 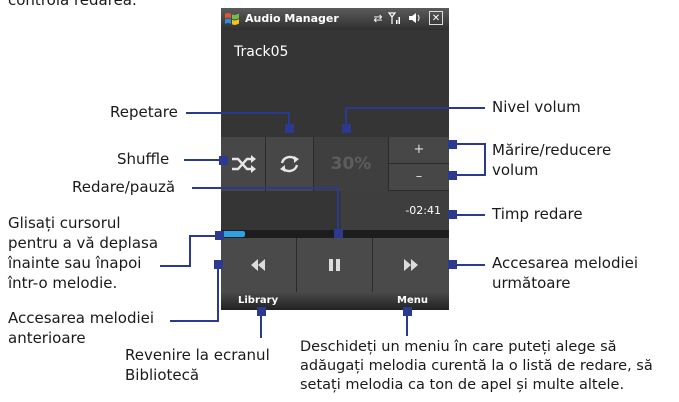 What do you see at coordinates (346, 116) in the screenshot?
I see `callout-line-volume-level-v` at bounding box center [346, 116].